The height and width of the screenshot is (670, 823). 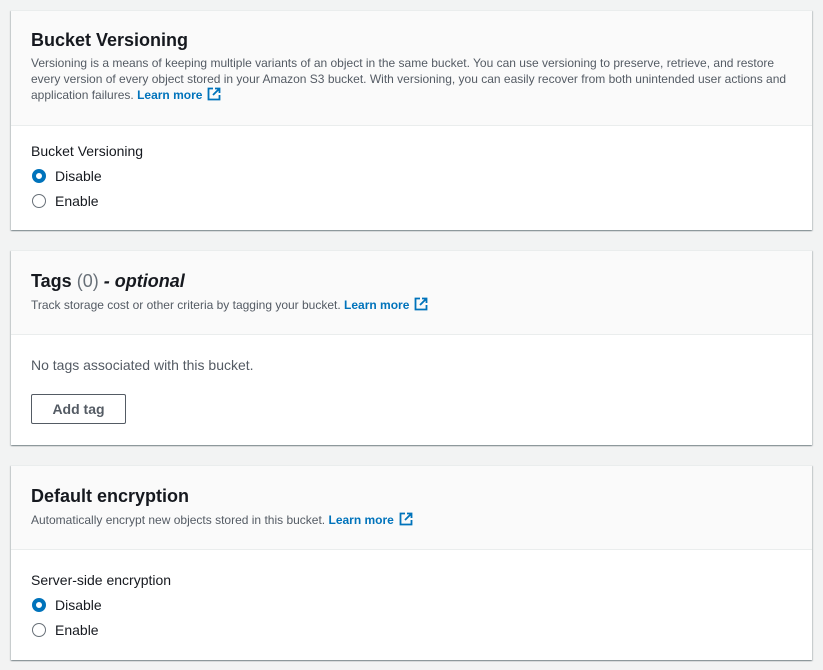 What do you see at coordinates (87, 281) in the screenshot?
I see `tags-count: (0)` at bounding box center [87, 281].